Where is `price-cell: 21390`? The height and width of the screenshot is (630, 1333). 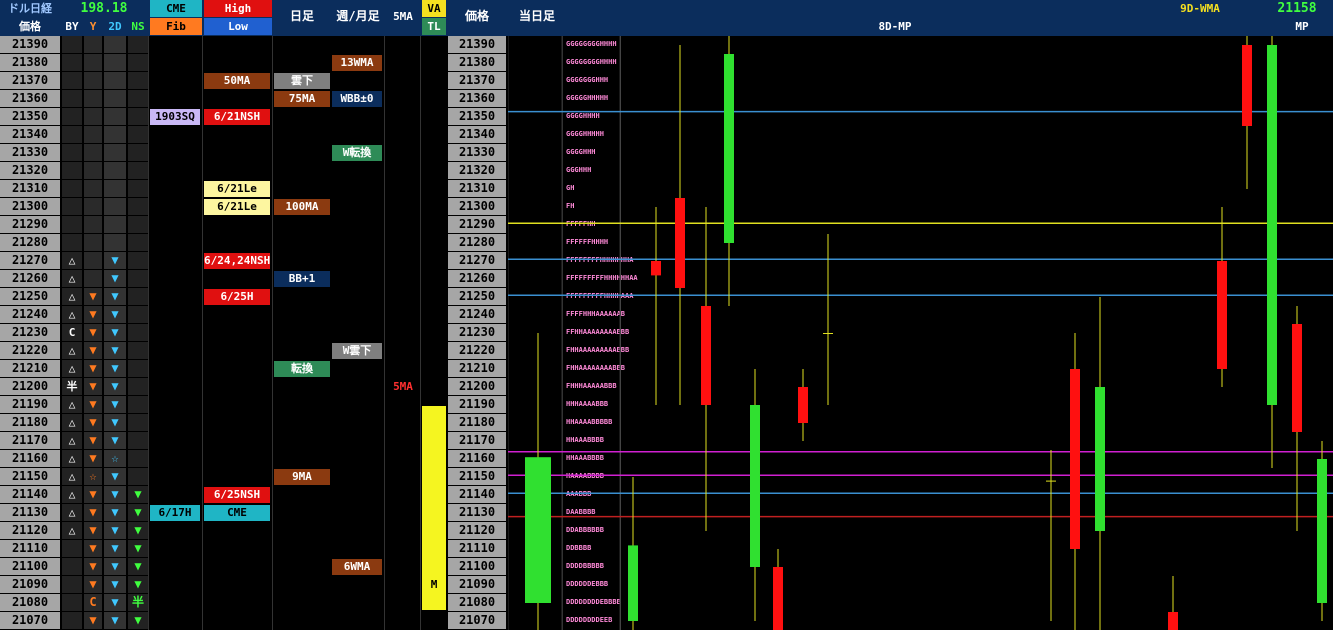 price-cell: 21390 is located at coordinates (30, 44).